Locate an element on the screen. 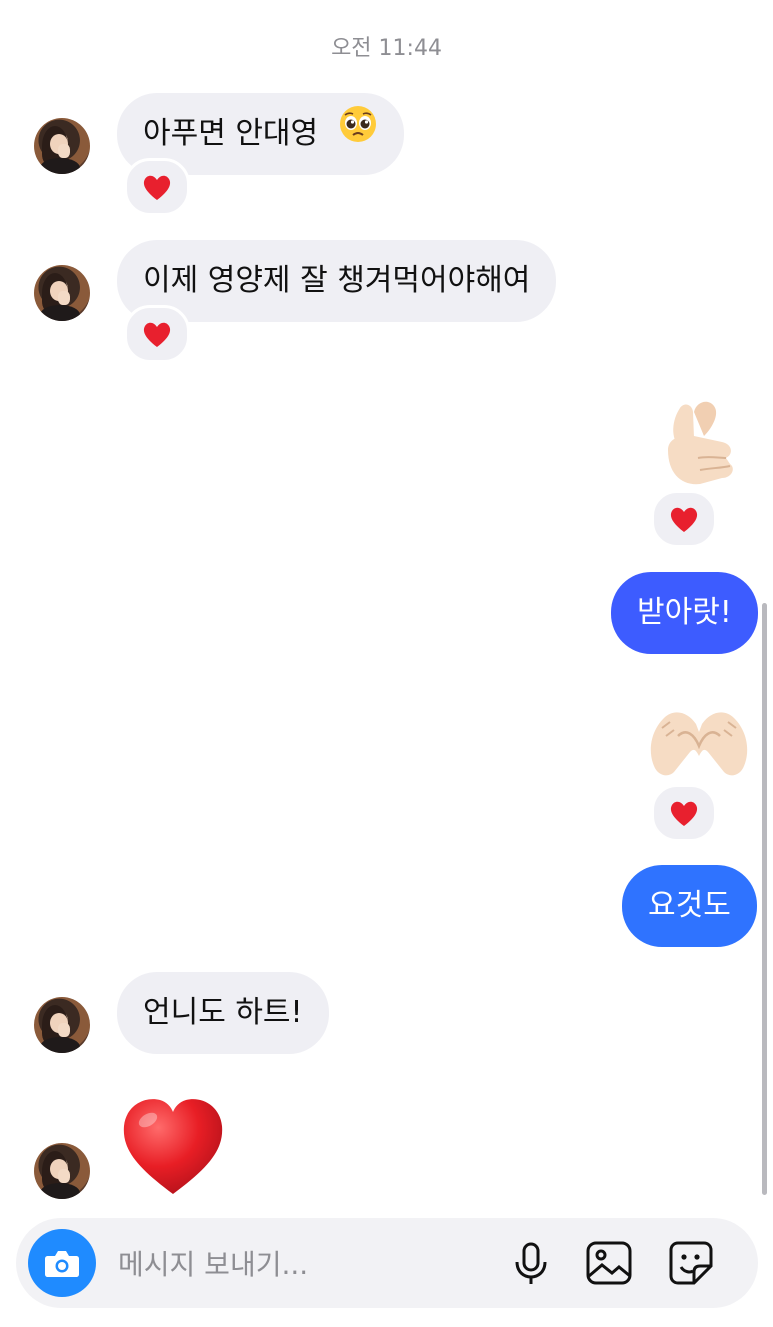  message-bubble-incoming: 이제 영양제 잘 챙겨먹어야해여 is located at coordinates (337, 281).